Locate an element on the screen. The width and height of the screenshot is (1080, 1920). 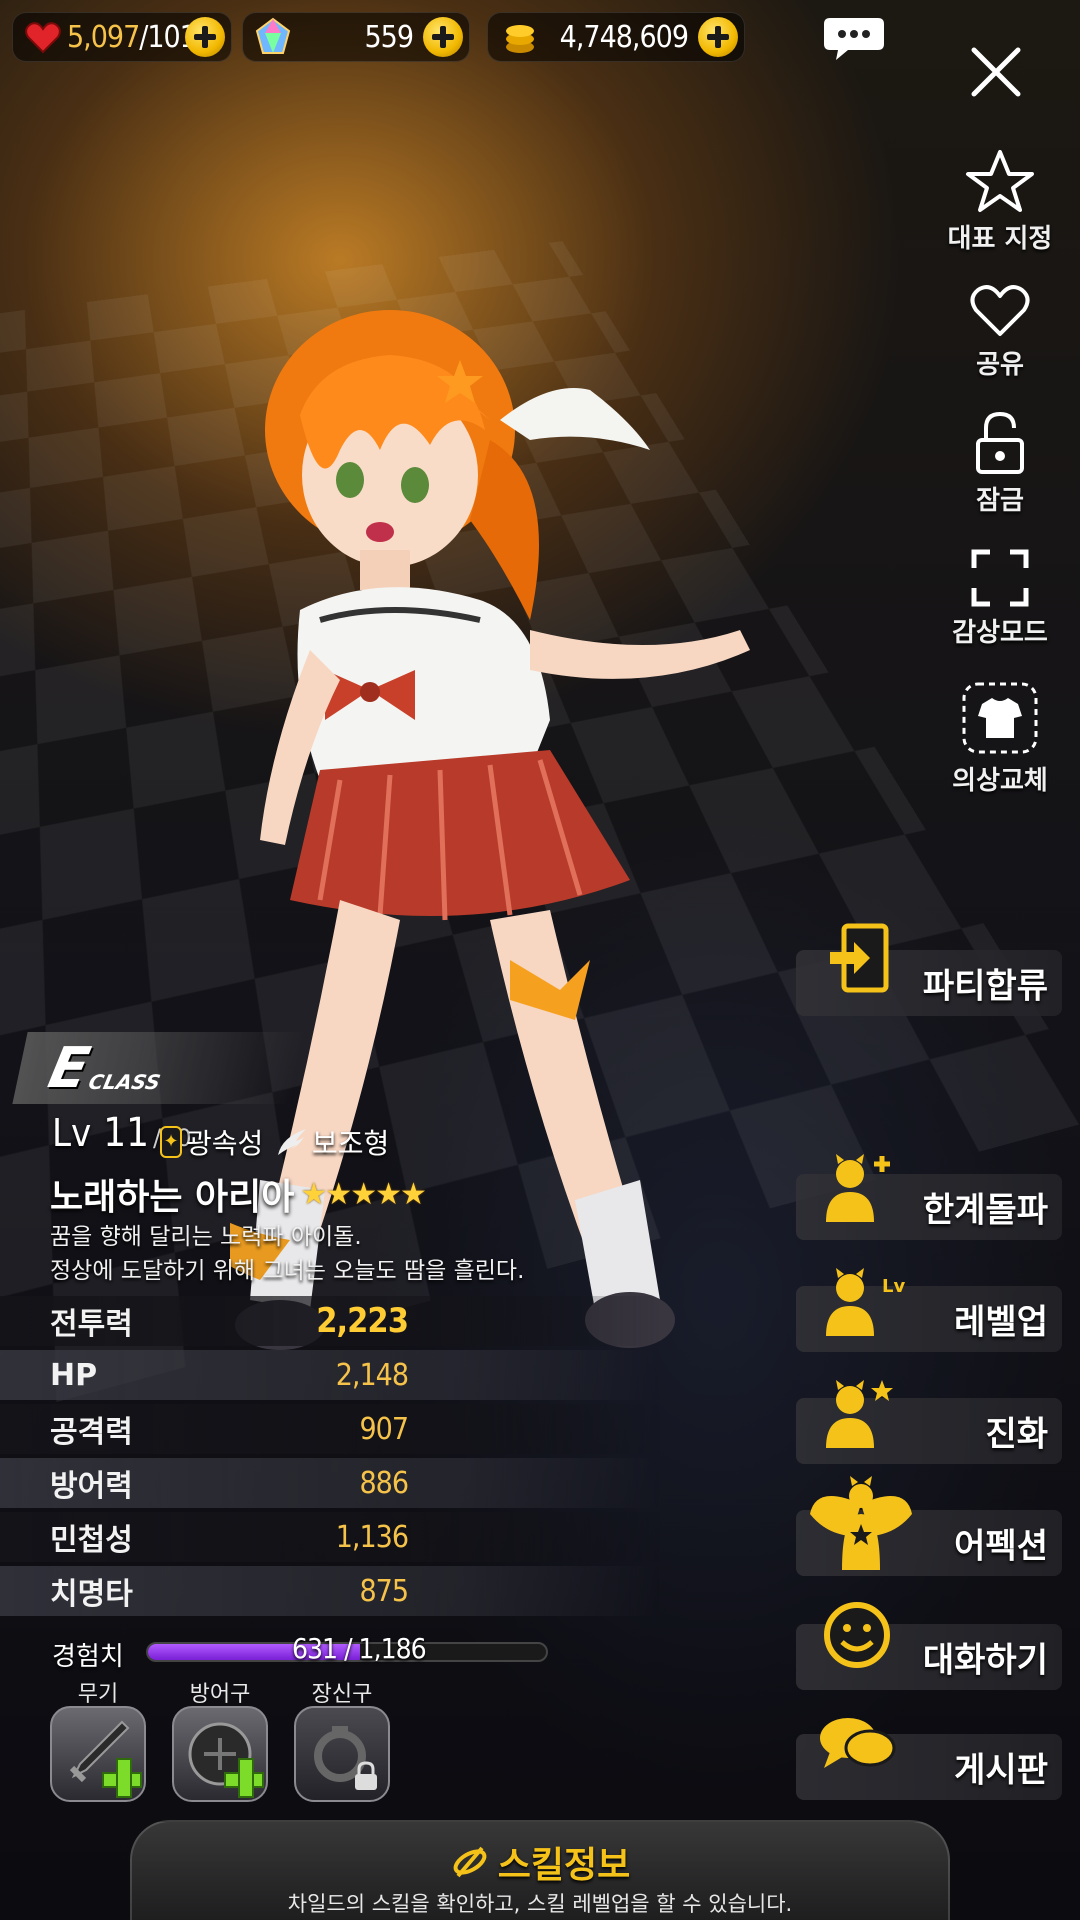
level-up-button: Lv 레벨업 is located at coordinates (929, 1310).